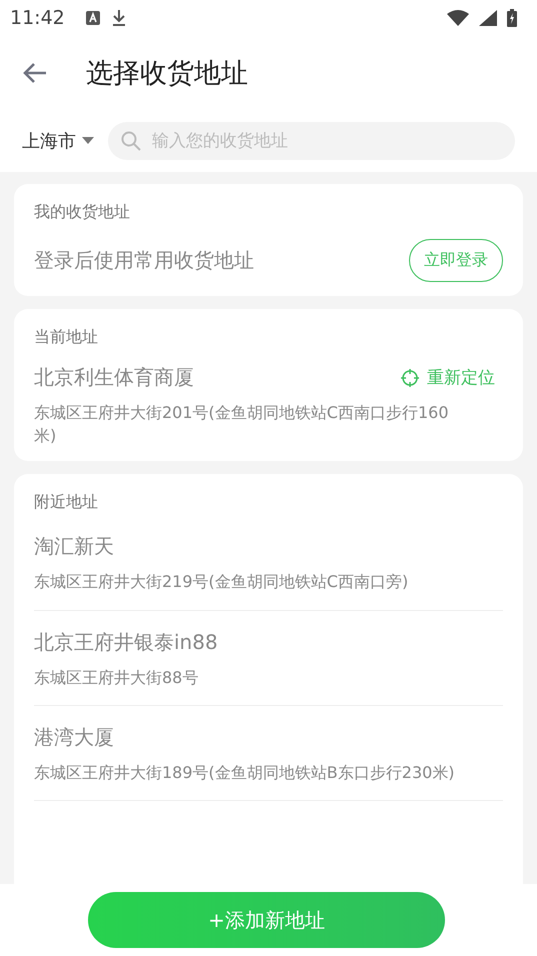 The image size is (537, 956). What do you see at coordinates (512, 18) in the screenshot?
I see `battery-icon` at bounding box center [512, 18].